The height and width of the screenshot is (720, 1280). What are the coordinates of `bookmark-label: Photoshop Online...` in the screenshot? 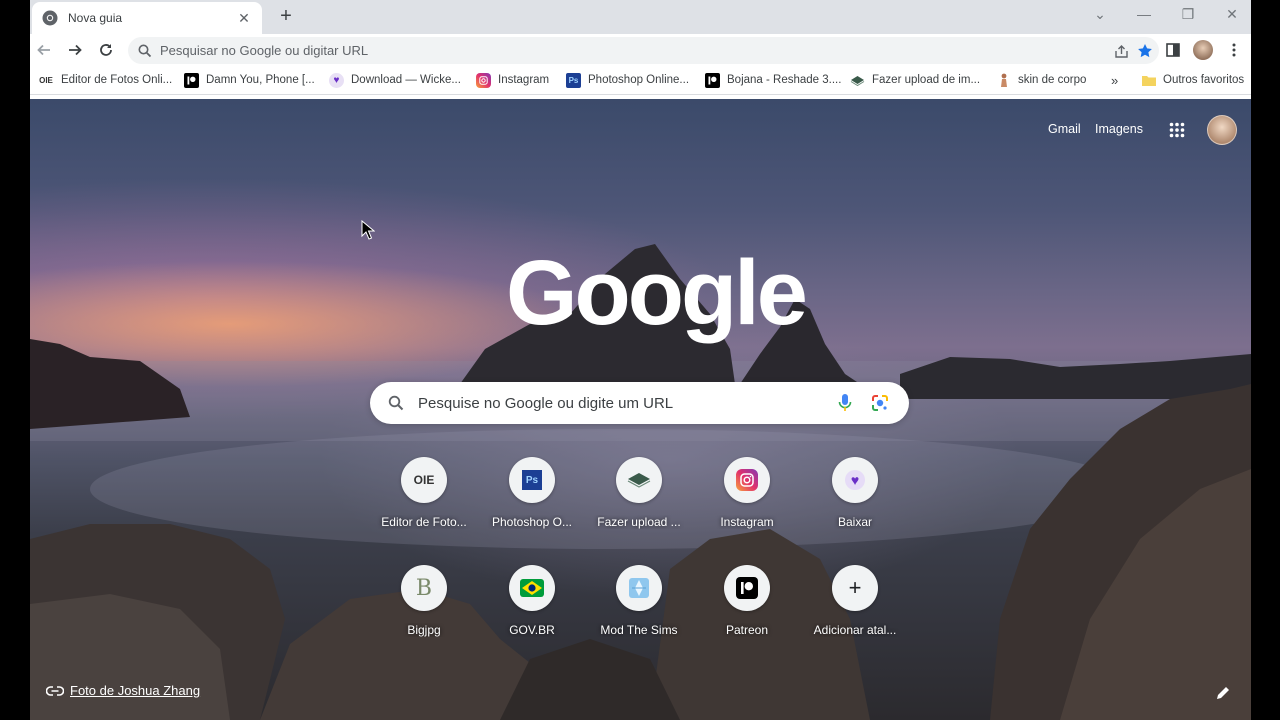 It's located at (639, 80).